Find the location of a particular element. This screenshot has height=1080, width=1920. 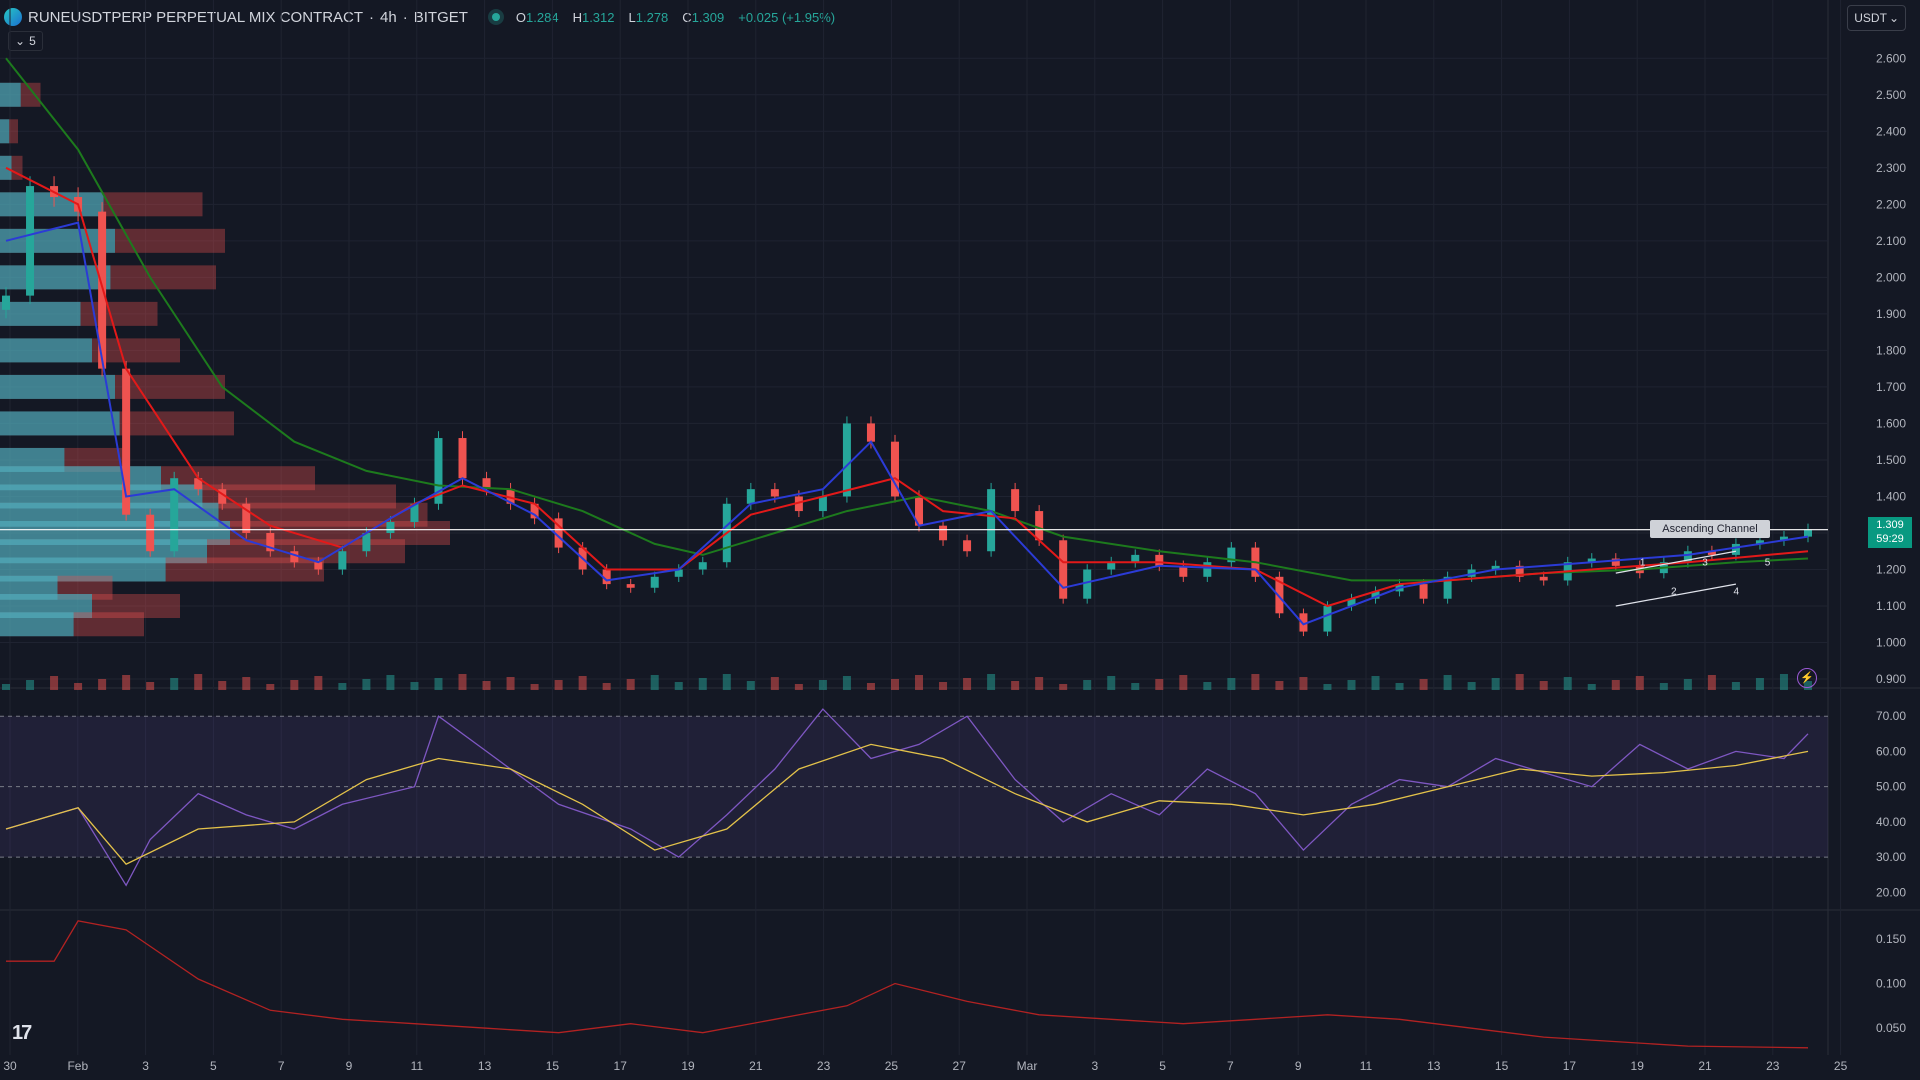

y-tick-label: 1.500 is located at coordinates (1891, 460).